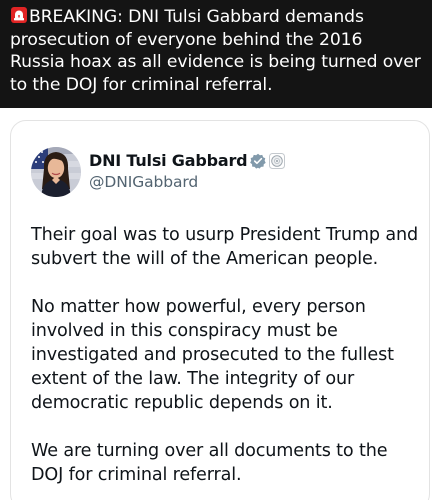 The image size is (432, 500). Describe the element at coordinates (168, 160) in the screenshot. I see `author-display-name: DNI Tulsi Gabbard` at that location.